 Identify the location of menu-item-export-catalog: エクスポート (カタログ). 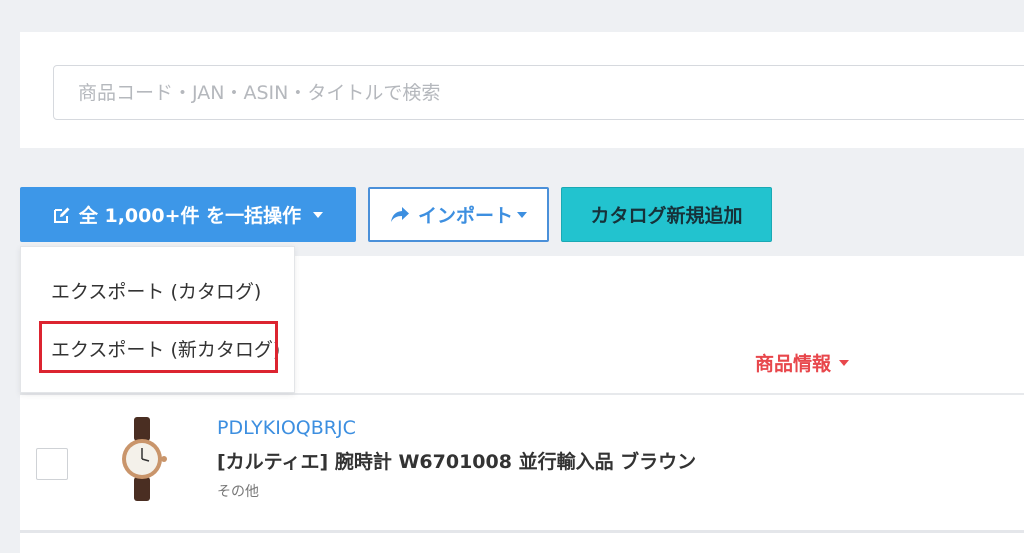
(156, 290).